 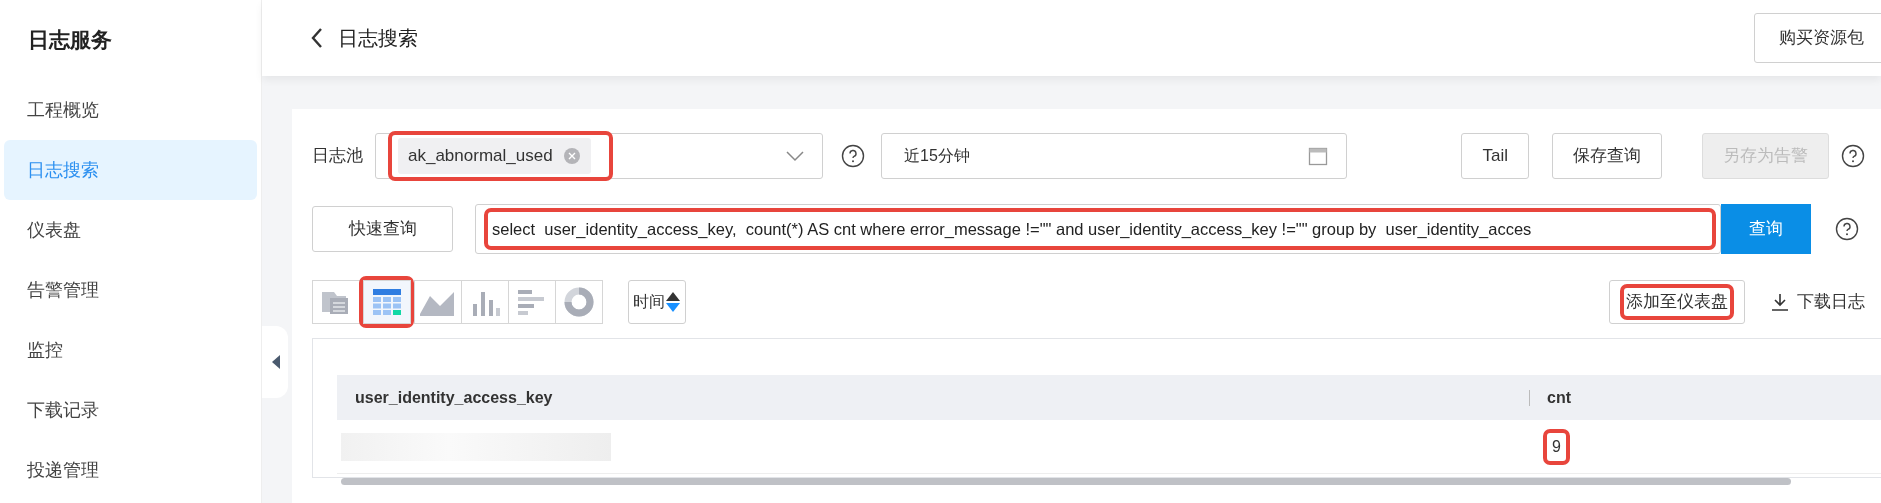 I want to click on sidebar-item: 告警管理, so click(x=130, y=290).